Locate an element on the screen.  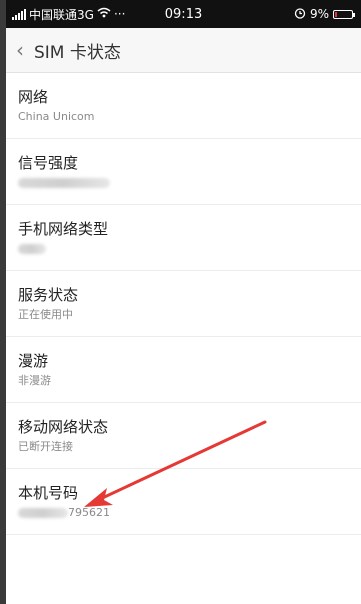
battery-icon is located at coordinates (344, 14).